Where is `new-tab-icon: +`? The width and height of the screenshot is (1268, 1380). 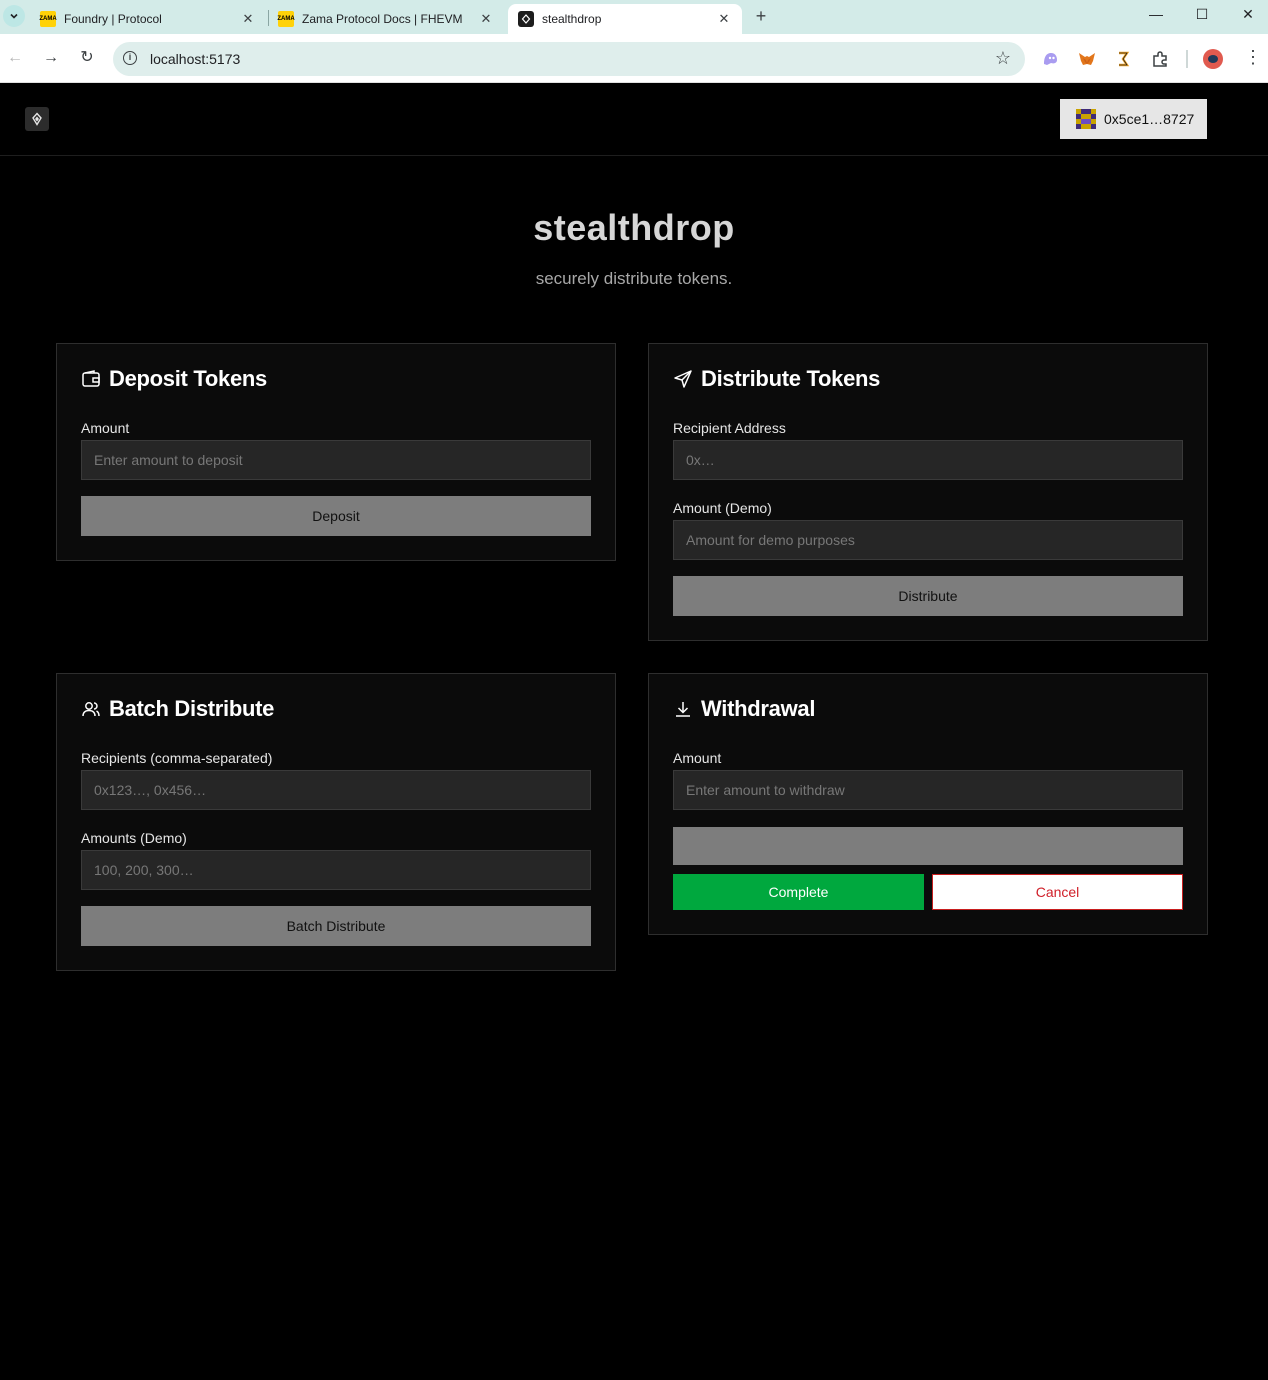
new-tab-icon: + is located at coordinates (761, 16).